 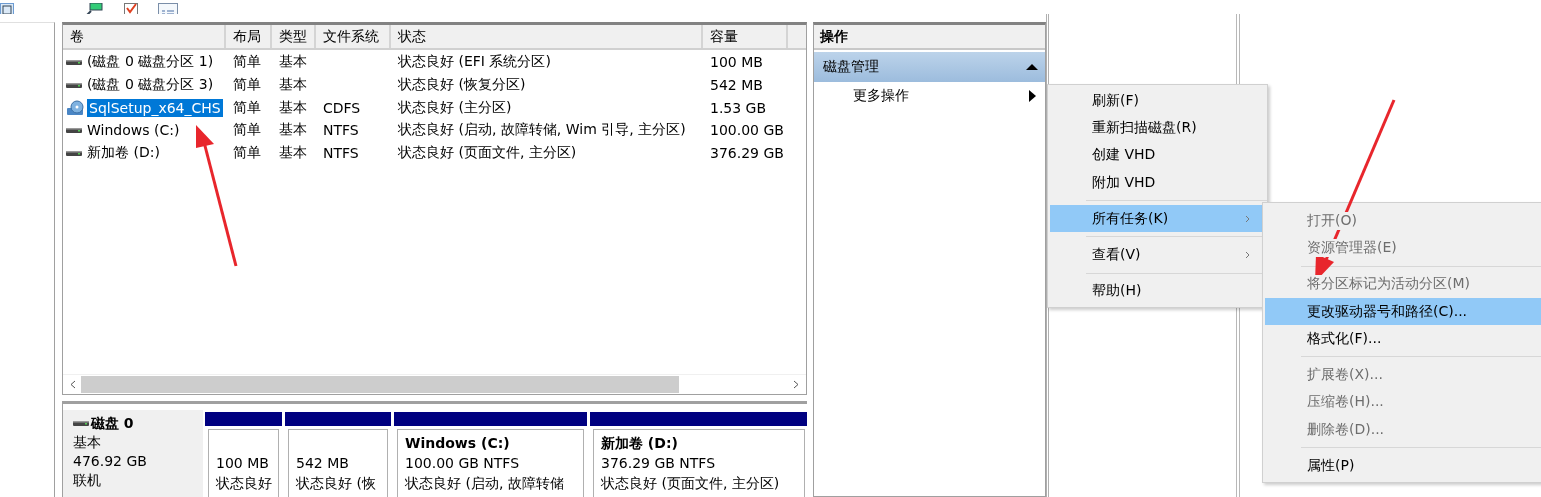 What do you see at coordinates (485, 484) in the screenshot?
I see `partition-status: 状态良好 (启动, 故障转储` at bounding box center [485, 484].